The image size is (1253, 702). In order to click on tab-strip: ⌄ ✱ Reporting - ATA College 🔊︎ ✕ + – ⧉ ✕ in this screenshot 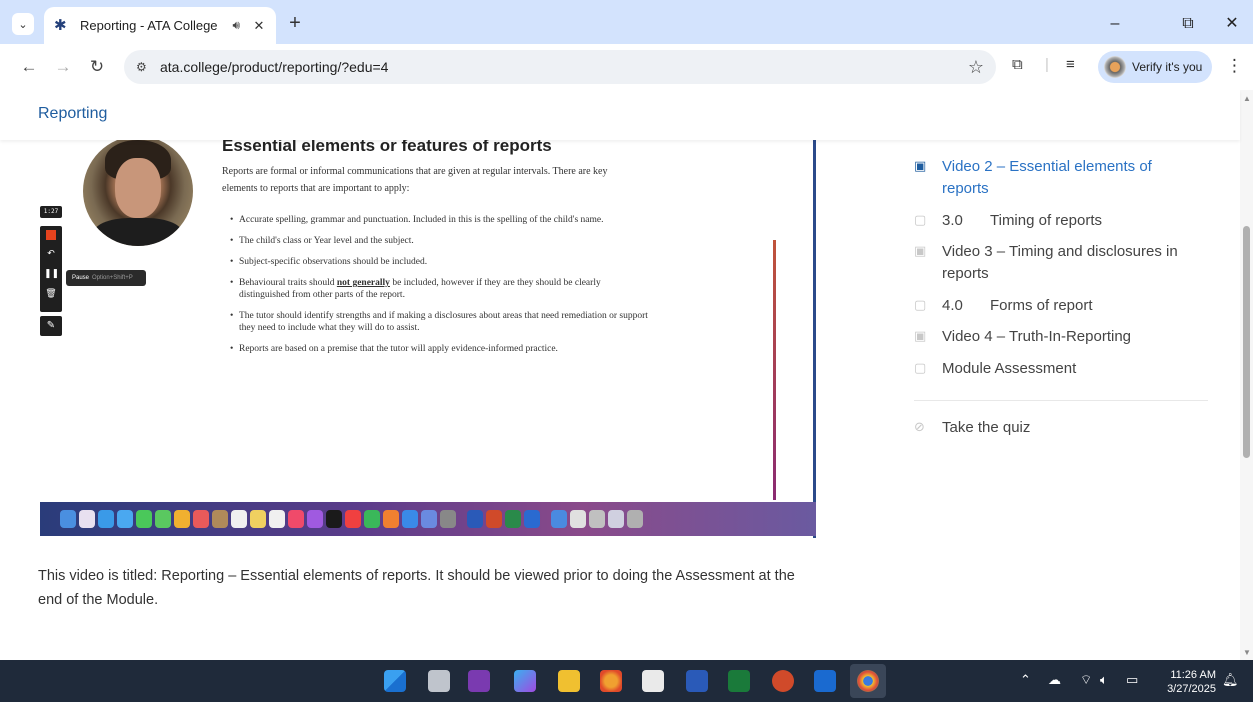, I will do `click(626, 25)`.